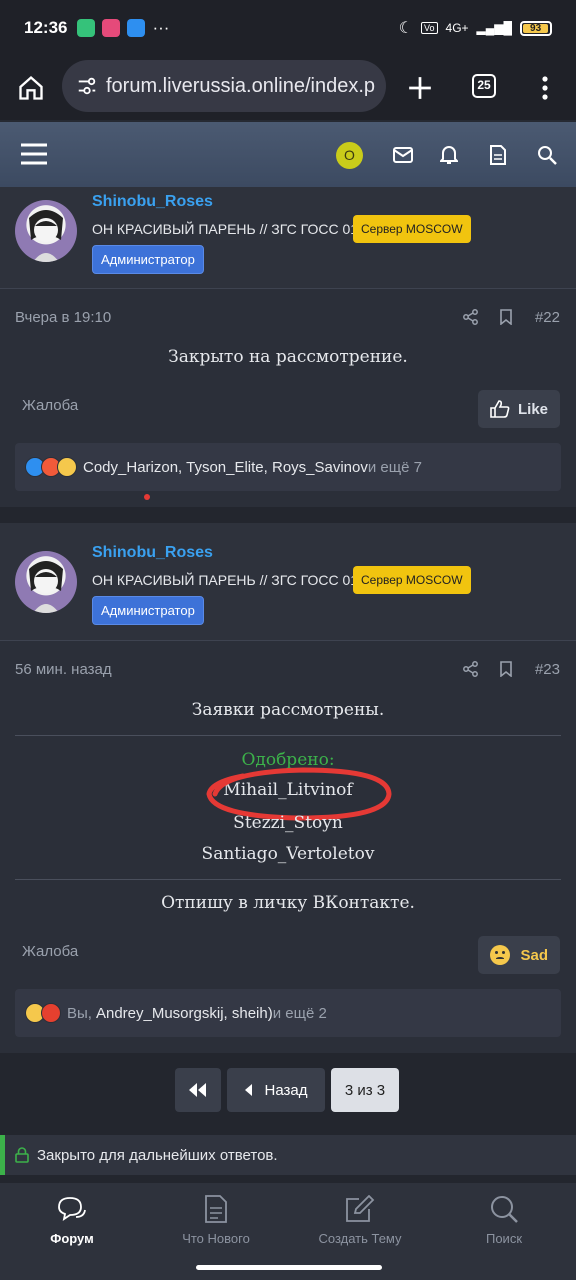 The image size is (576, 1280). Describe the element at coordinates (157, 1155) in the screenshot. I see `closed-notice-text: Закрыто для дальнейших ответов.` at that location.